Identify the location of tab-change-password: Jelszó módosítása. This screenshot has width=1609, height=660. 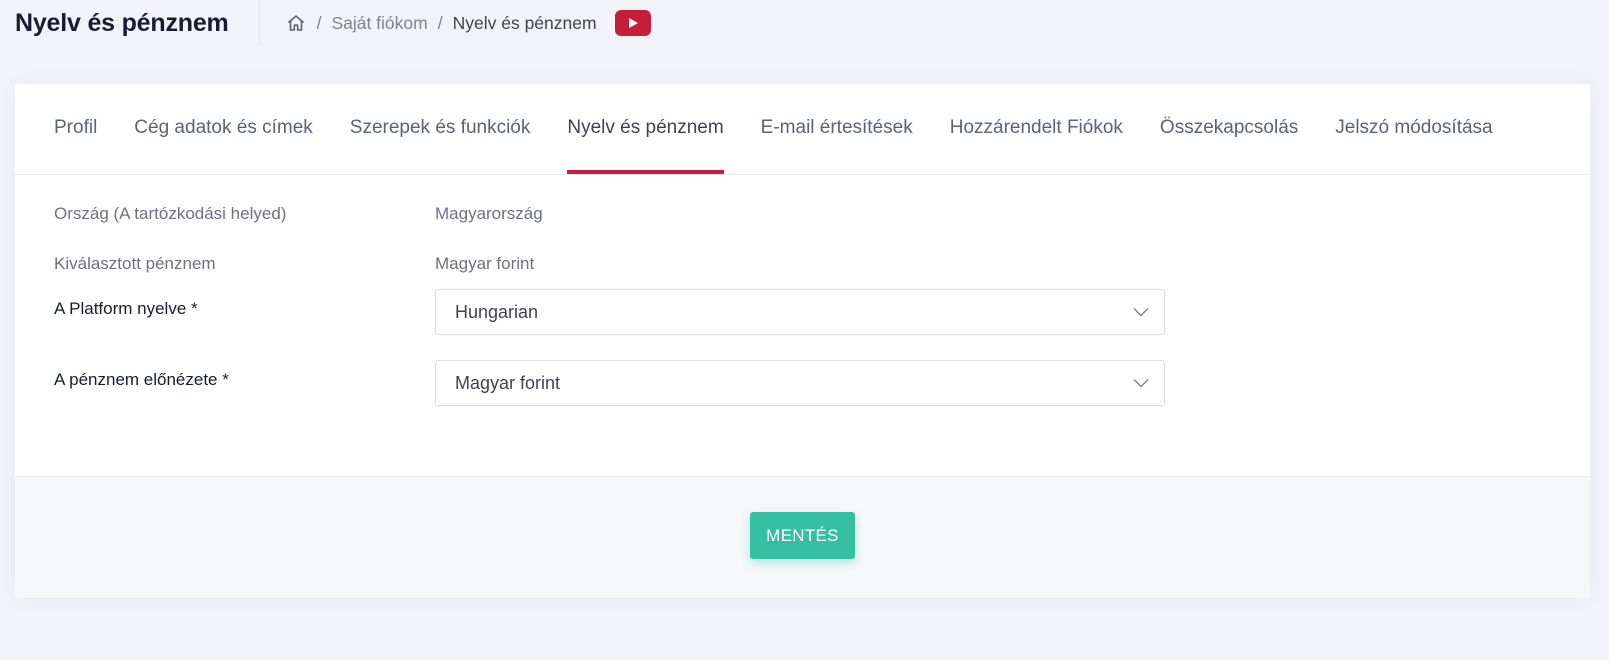
(1413, 129).